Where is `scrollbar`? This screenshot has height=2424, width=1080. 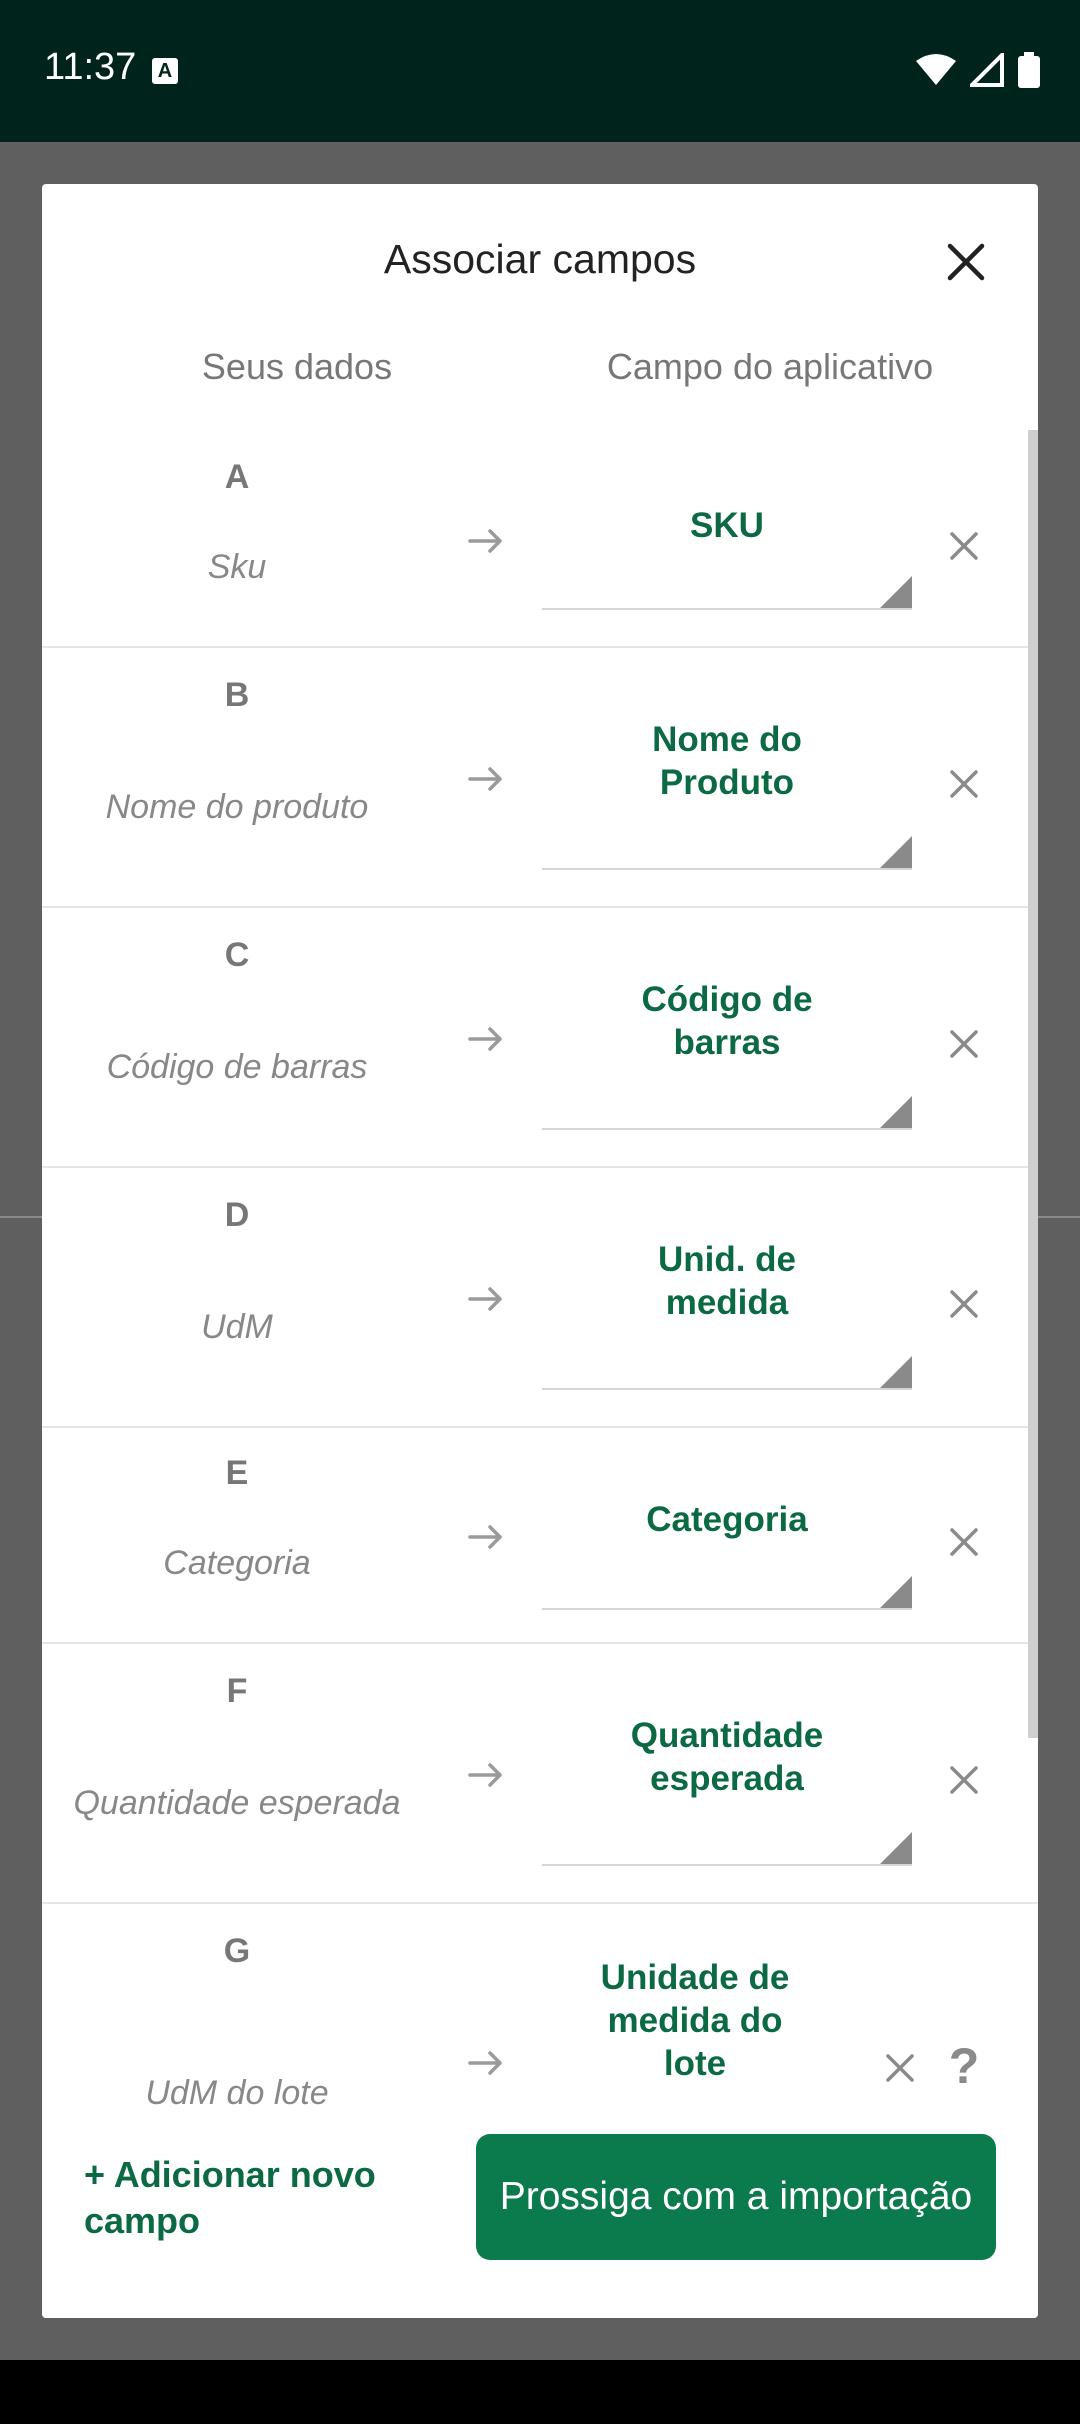 scrollbar is located at coordinates (1033, 1084).